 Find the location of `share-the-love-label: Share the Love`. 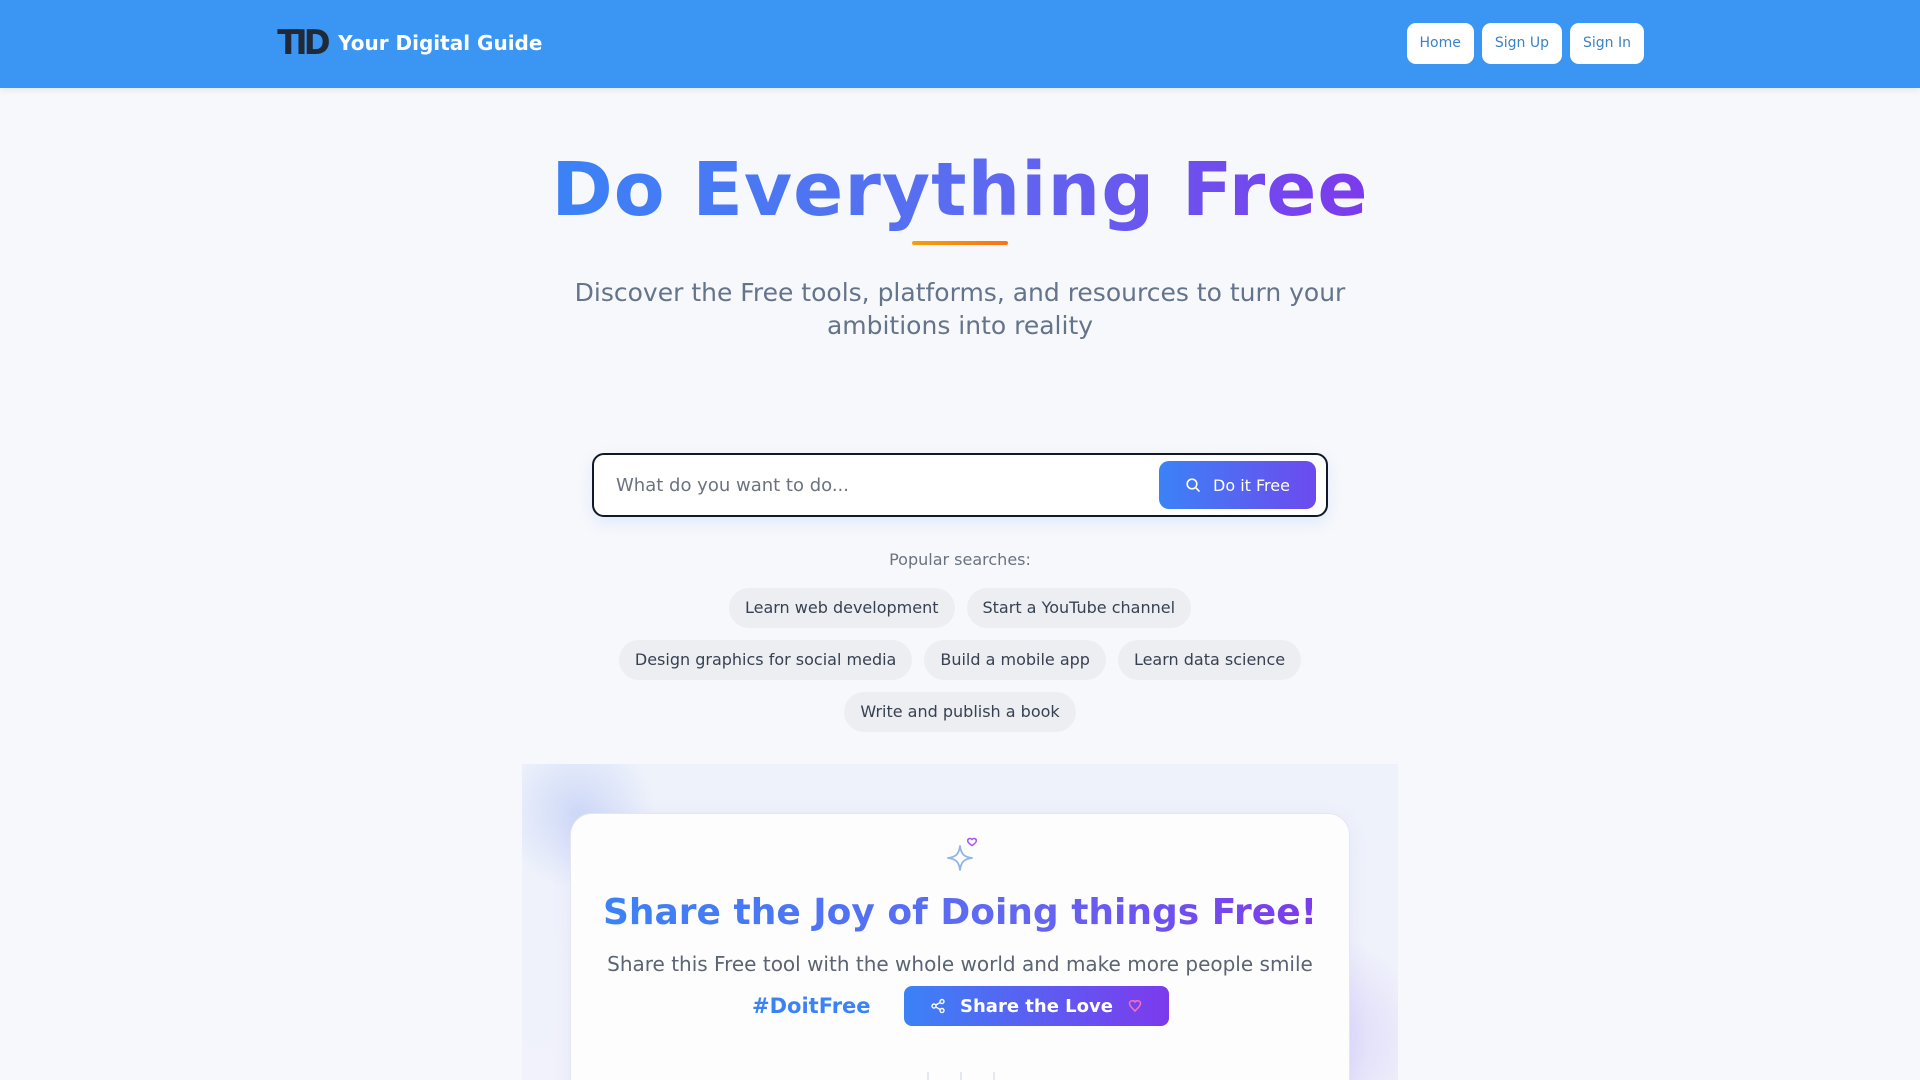

share-the-love-label: Share the Love is located at coordinates (1036, 1006).